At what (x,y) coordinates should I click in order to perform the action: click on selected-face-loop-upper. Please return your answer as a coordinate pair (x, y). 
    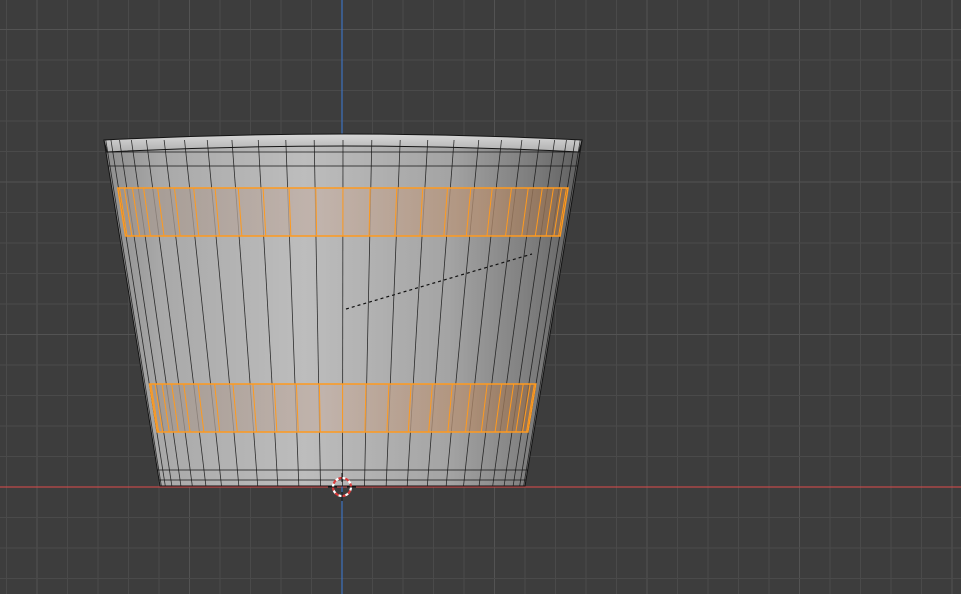
    Looking at the image, I should click on (342, 212).